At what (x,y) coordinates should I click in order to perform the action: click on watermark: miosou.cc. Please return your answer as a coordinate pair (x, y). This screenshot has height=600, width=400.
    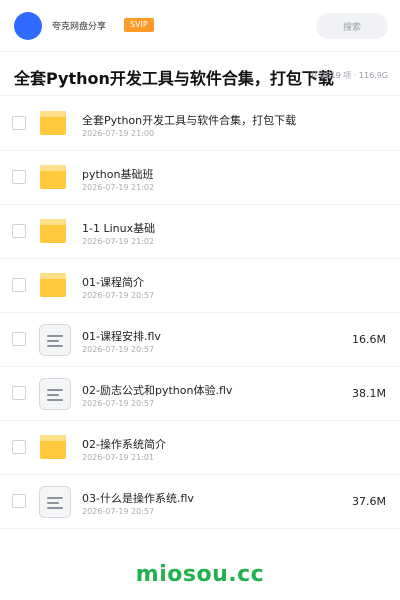
    Looking at the image, I should click on (200, 574).